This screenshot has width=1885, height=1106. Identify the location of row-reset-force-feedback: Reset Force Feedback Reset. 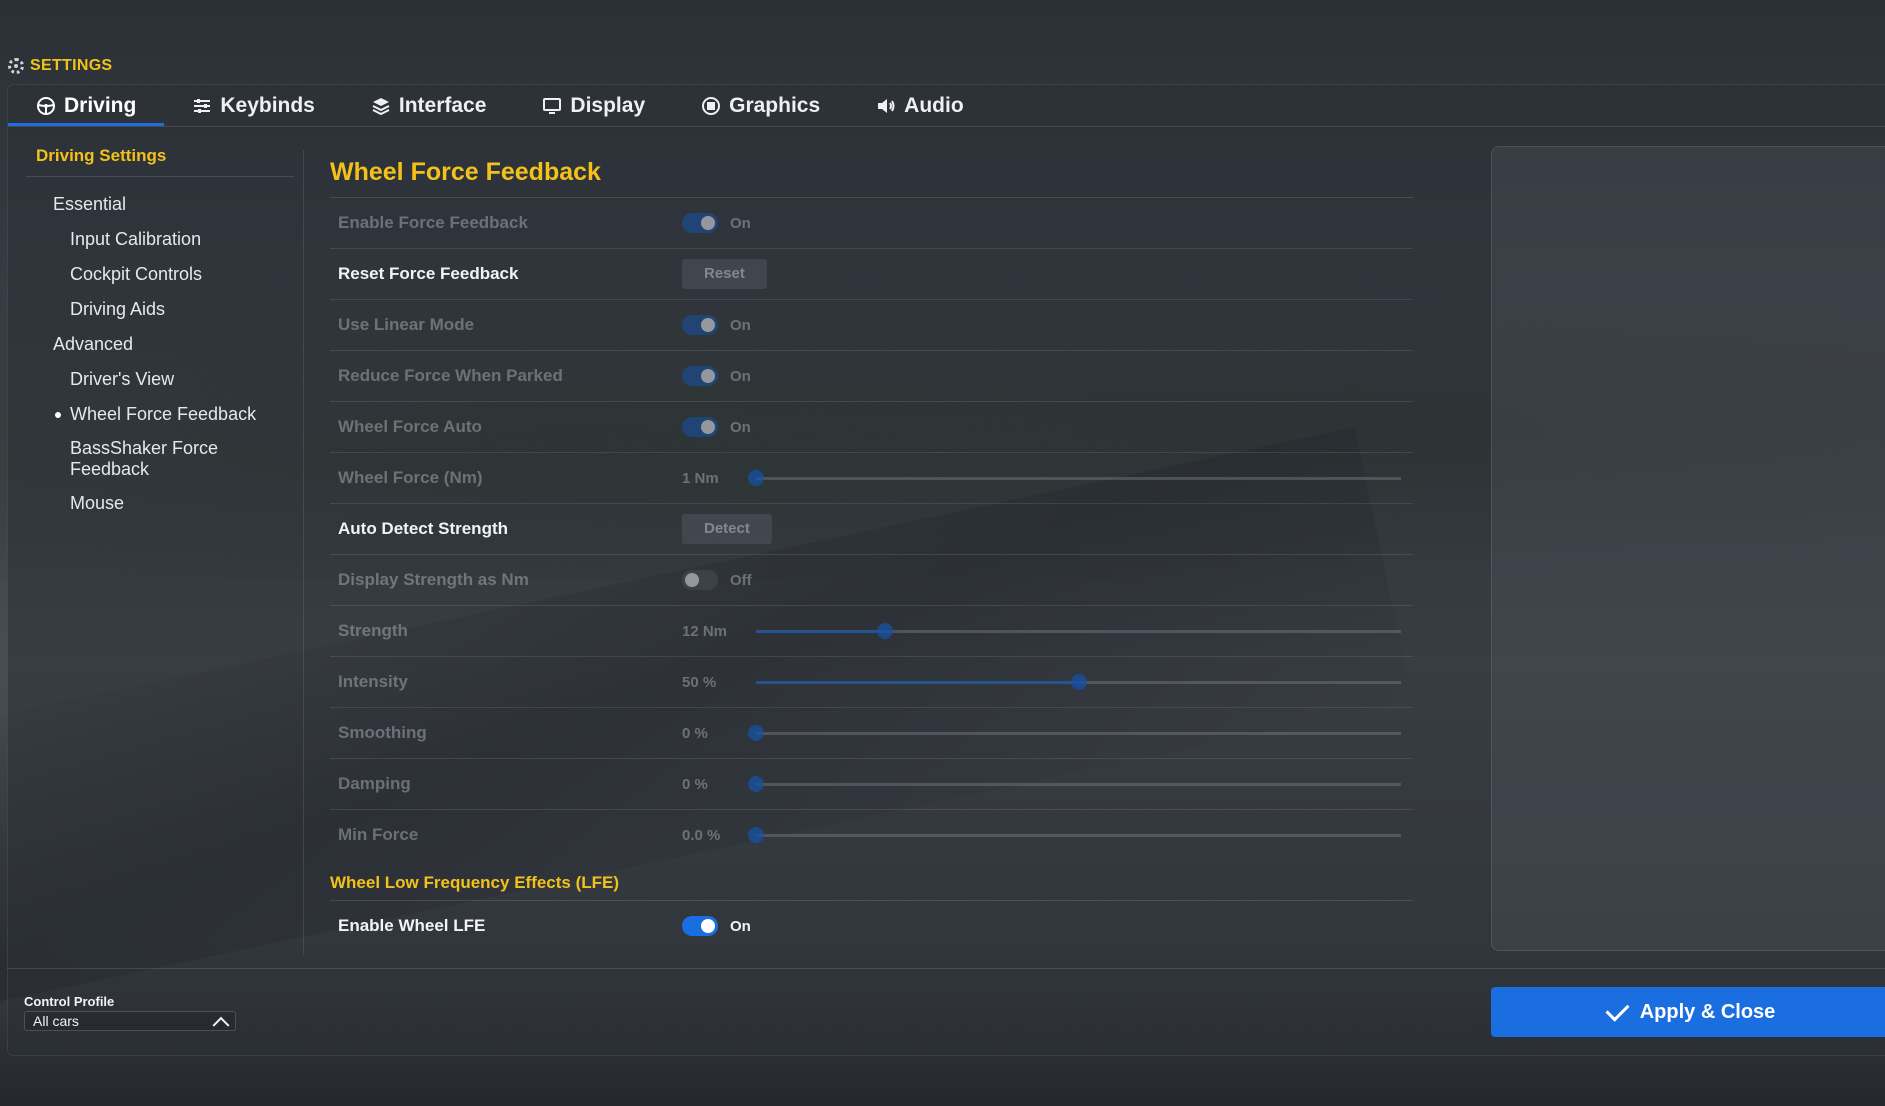
(871, 274).